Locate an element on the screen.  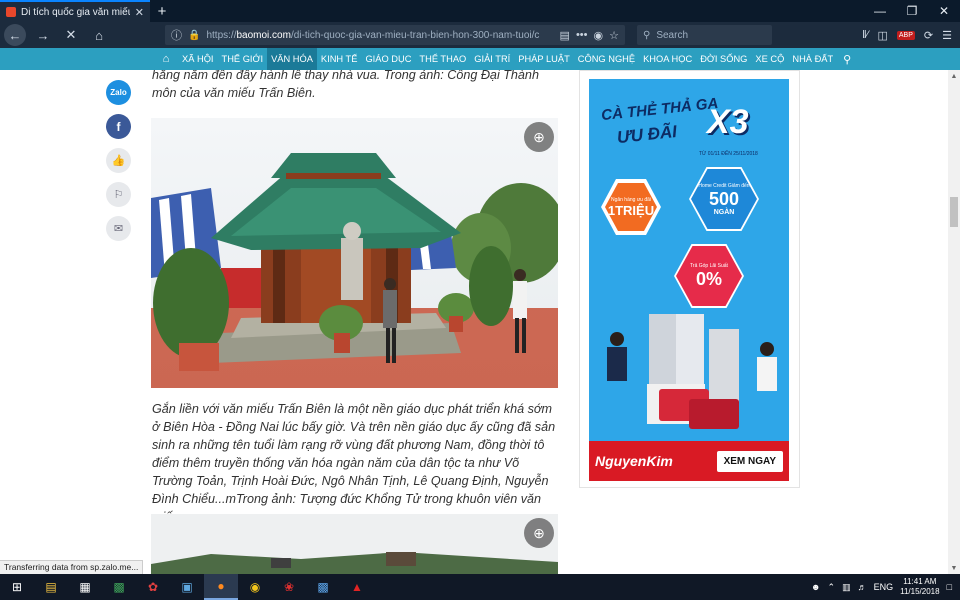
app-red-icon: ✿ is located at coordinates (153, 587).